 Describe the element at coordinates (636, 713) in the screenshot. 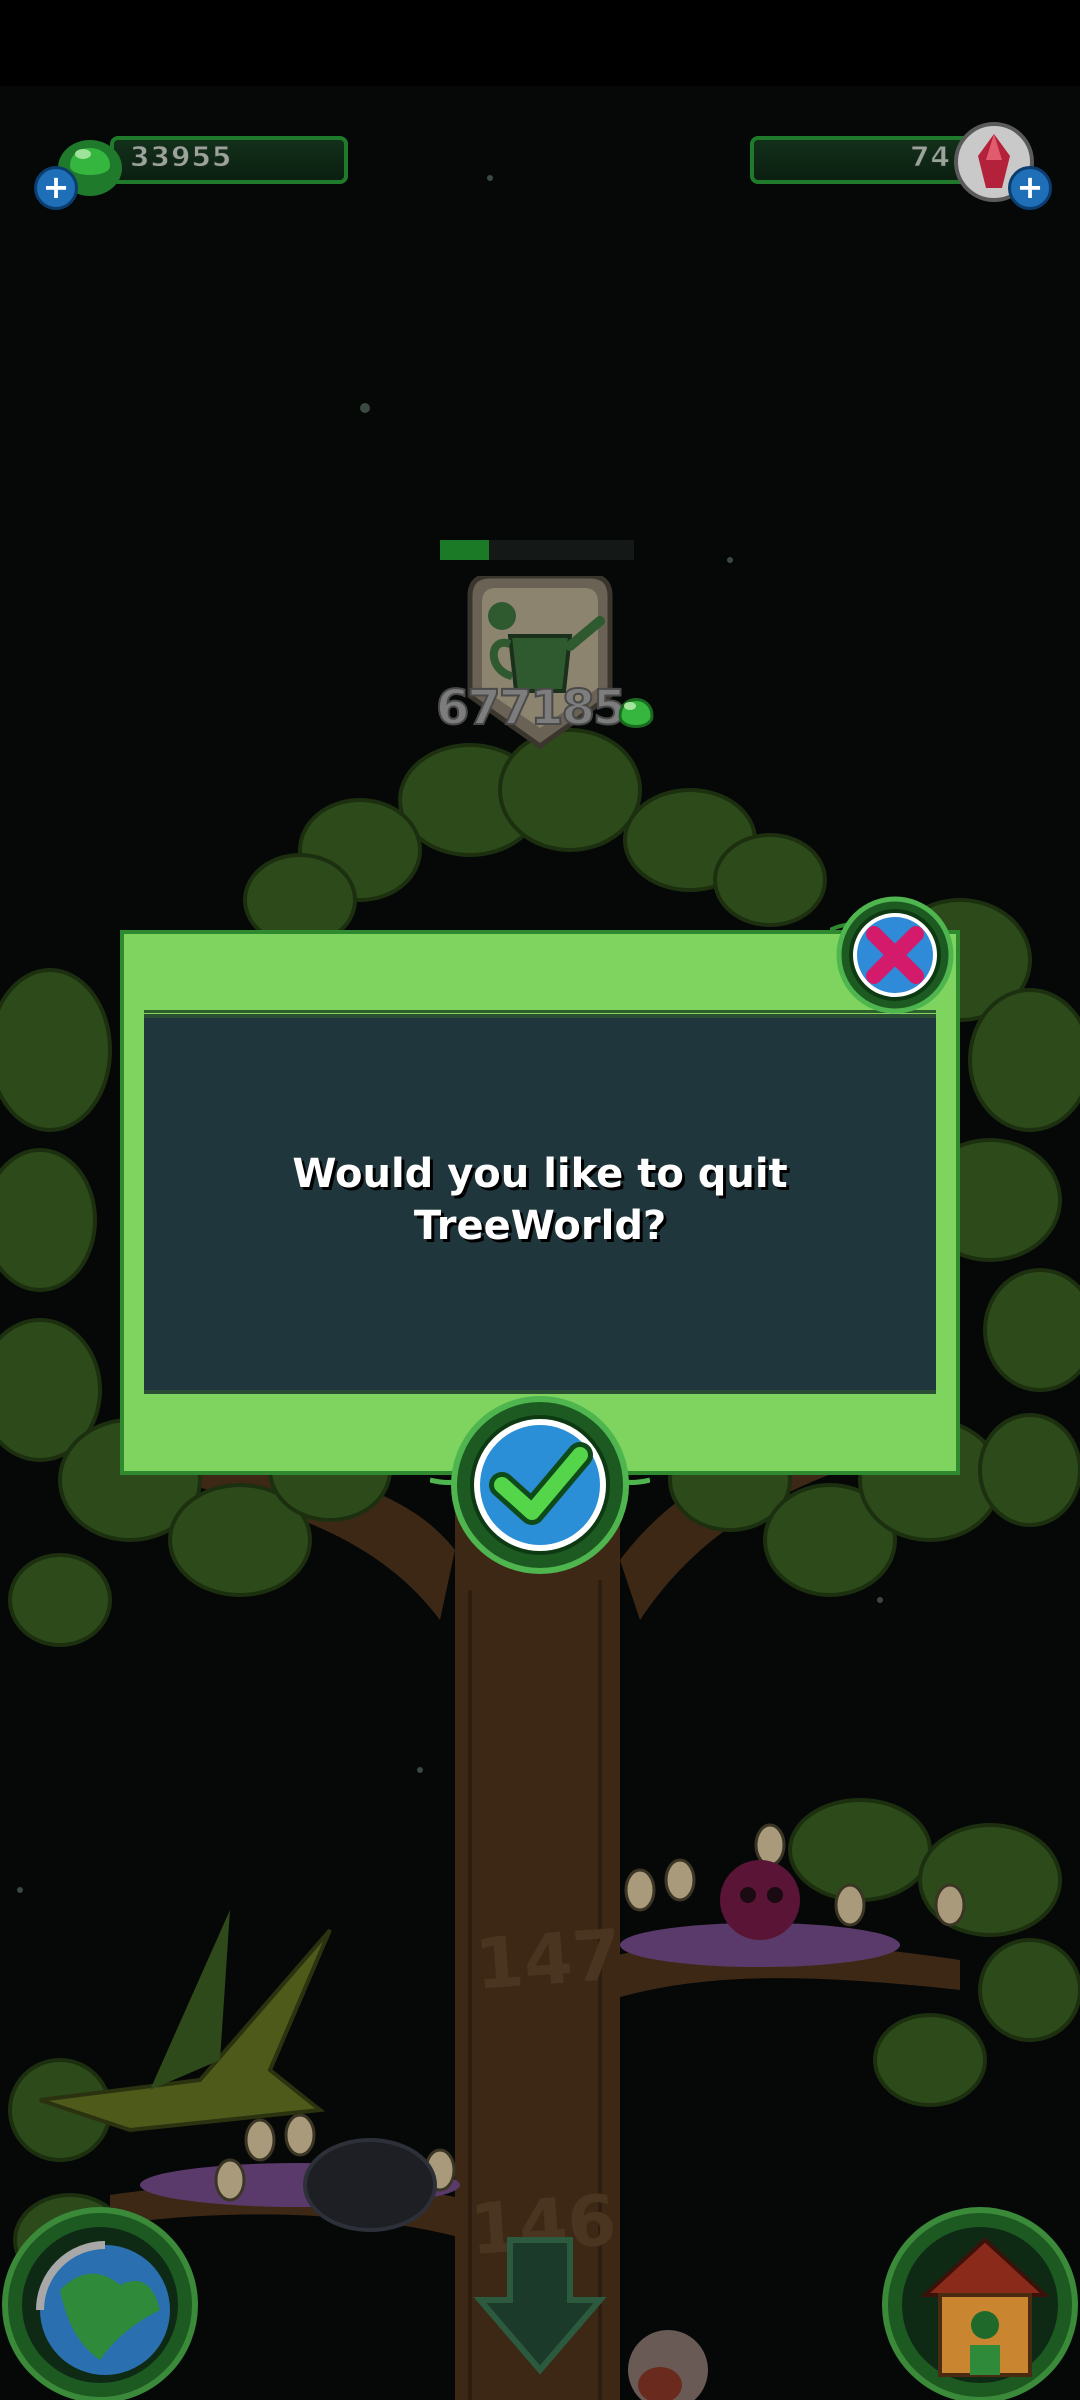

I see `resin-drop-icon` at that location.